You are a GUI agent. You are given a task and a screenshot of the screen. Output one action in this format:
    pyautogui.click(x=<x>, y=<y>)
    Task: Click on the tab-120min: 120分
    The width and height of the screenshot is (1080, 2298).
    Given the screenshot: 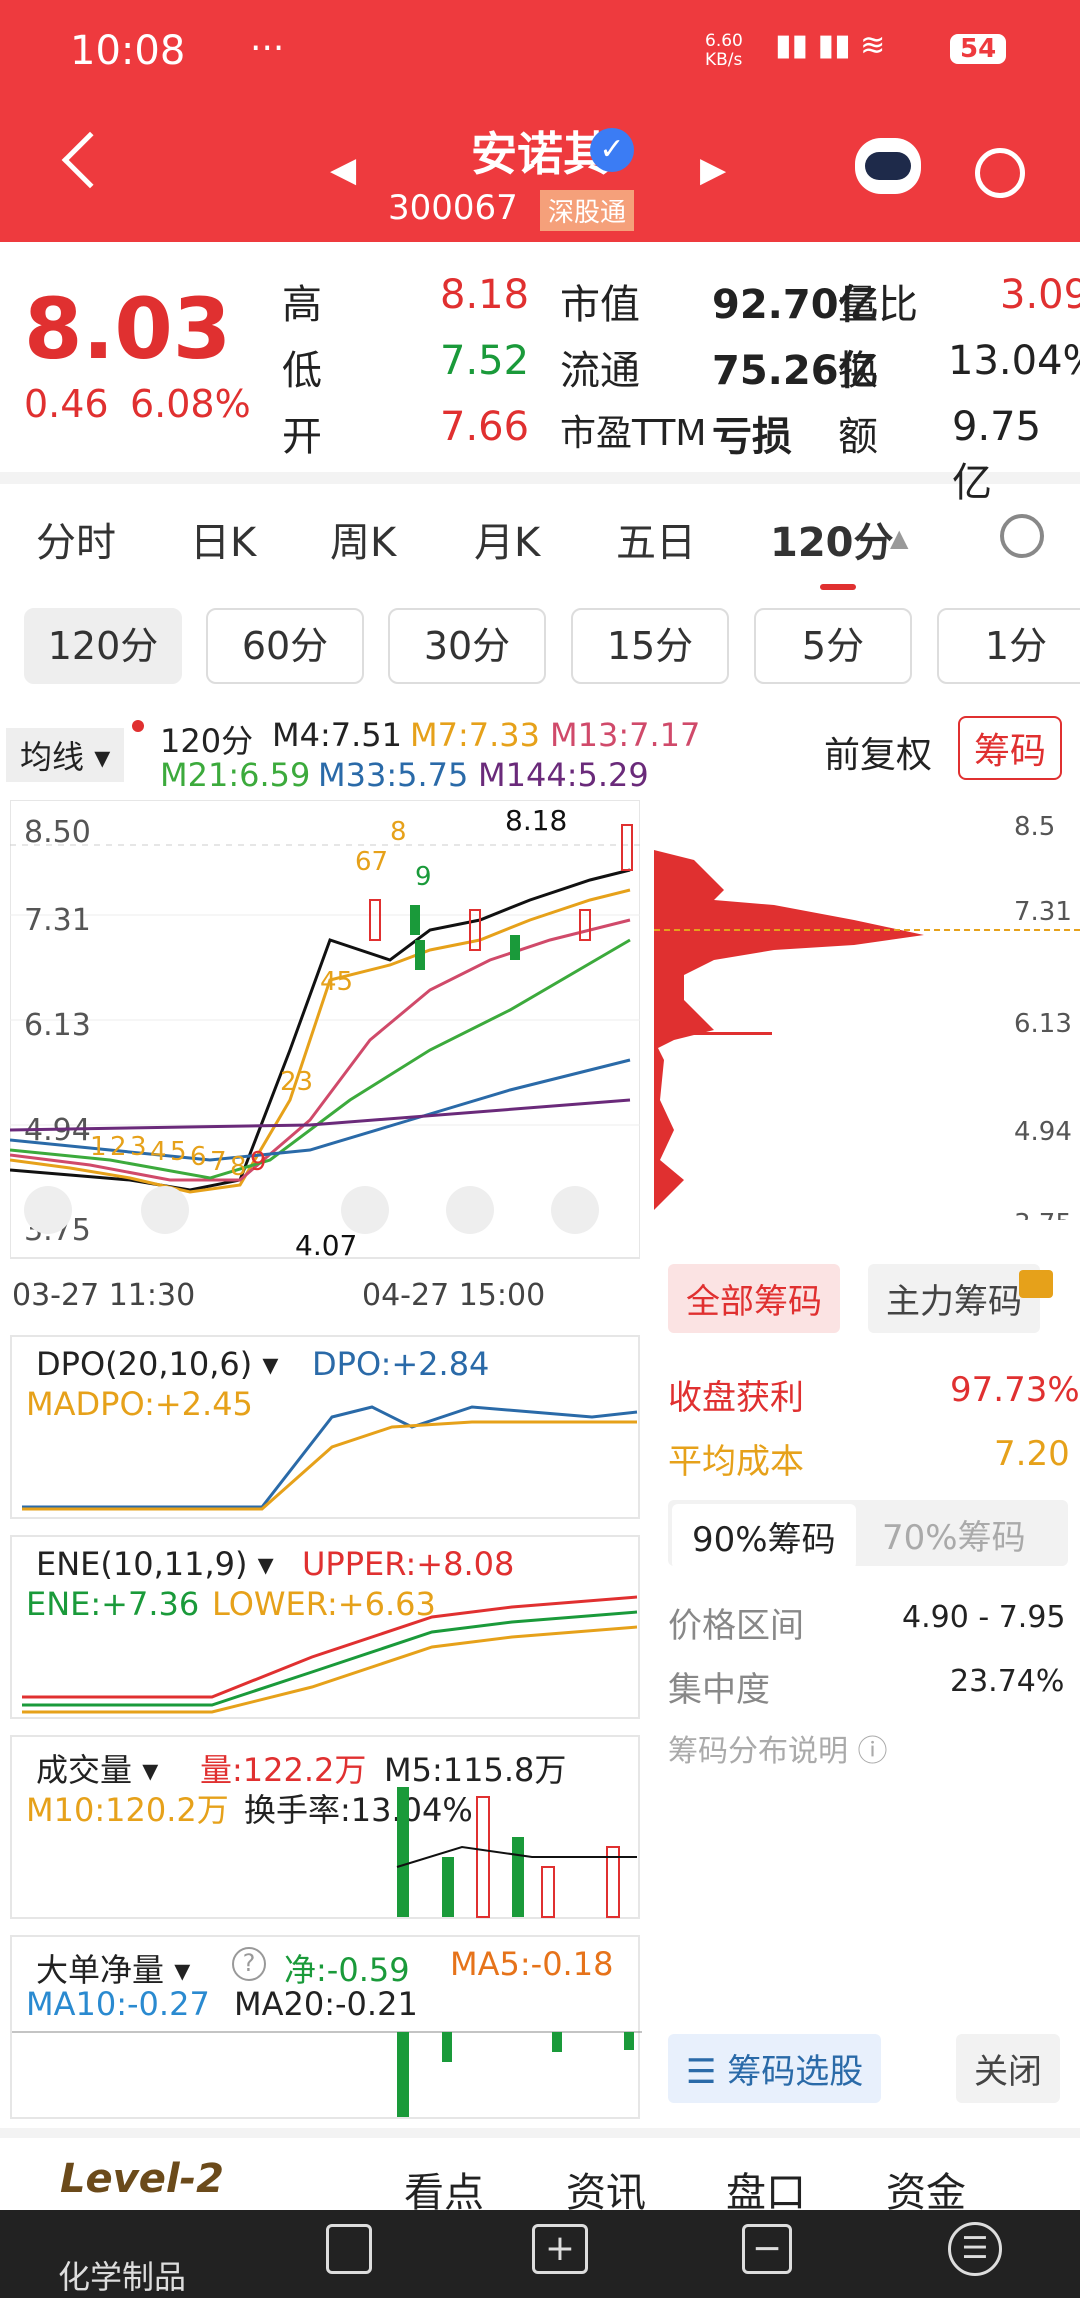 What is the action you would take?
    pyautogui.click(x=832, y=539)
    